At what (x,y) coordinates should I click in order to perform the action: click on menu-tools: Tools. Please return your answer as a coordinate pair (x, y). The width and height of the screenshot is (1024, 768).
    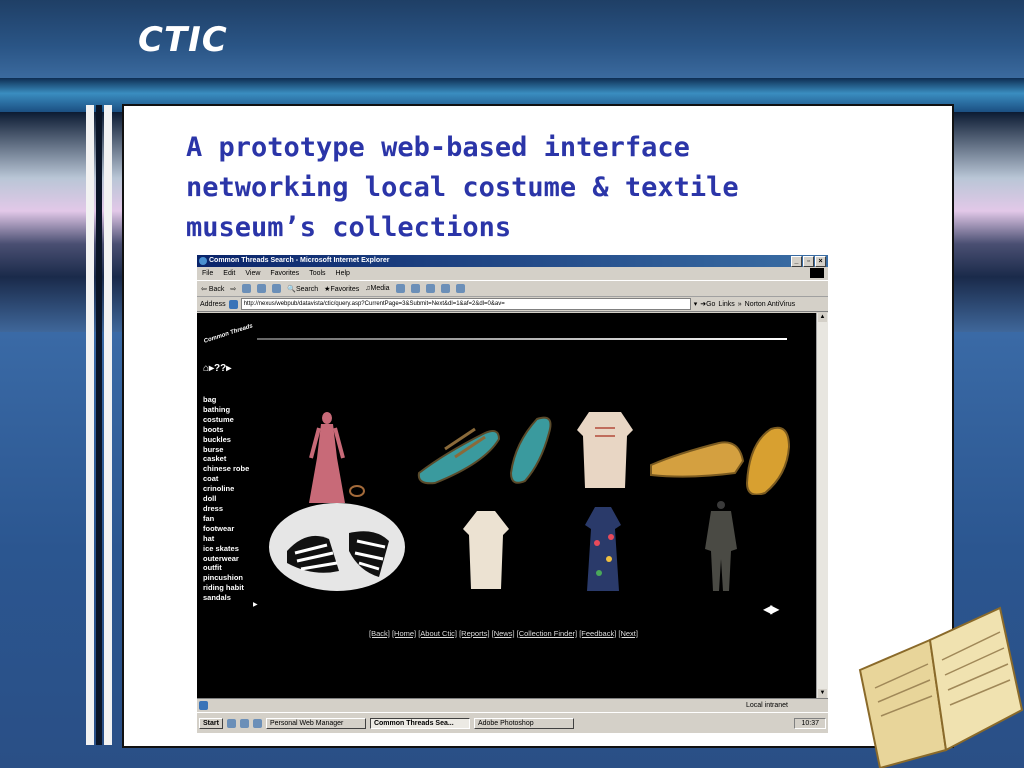
    Looking at the image, I should click on (317, 273).